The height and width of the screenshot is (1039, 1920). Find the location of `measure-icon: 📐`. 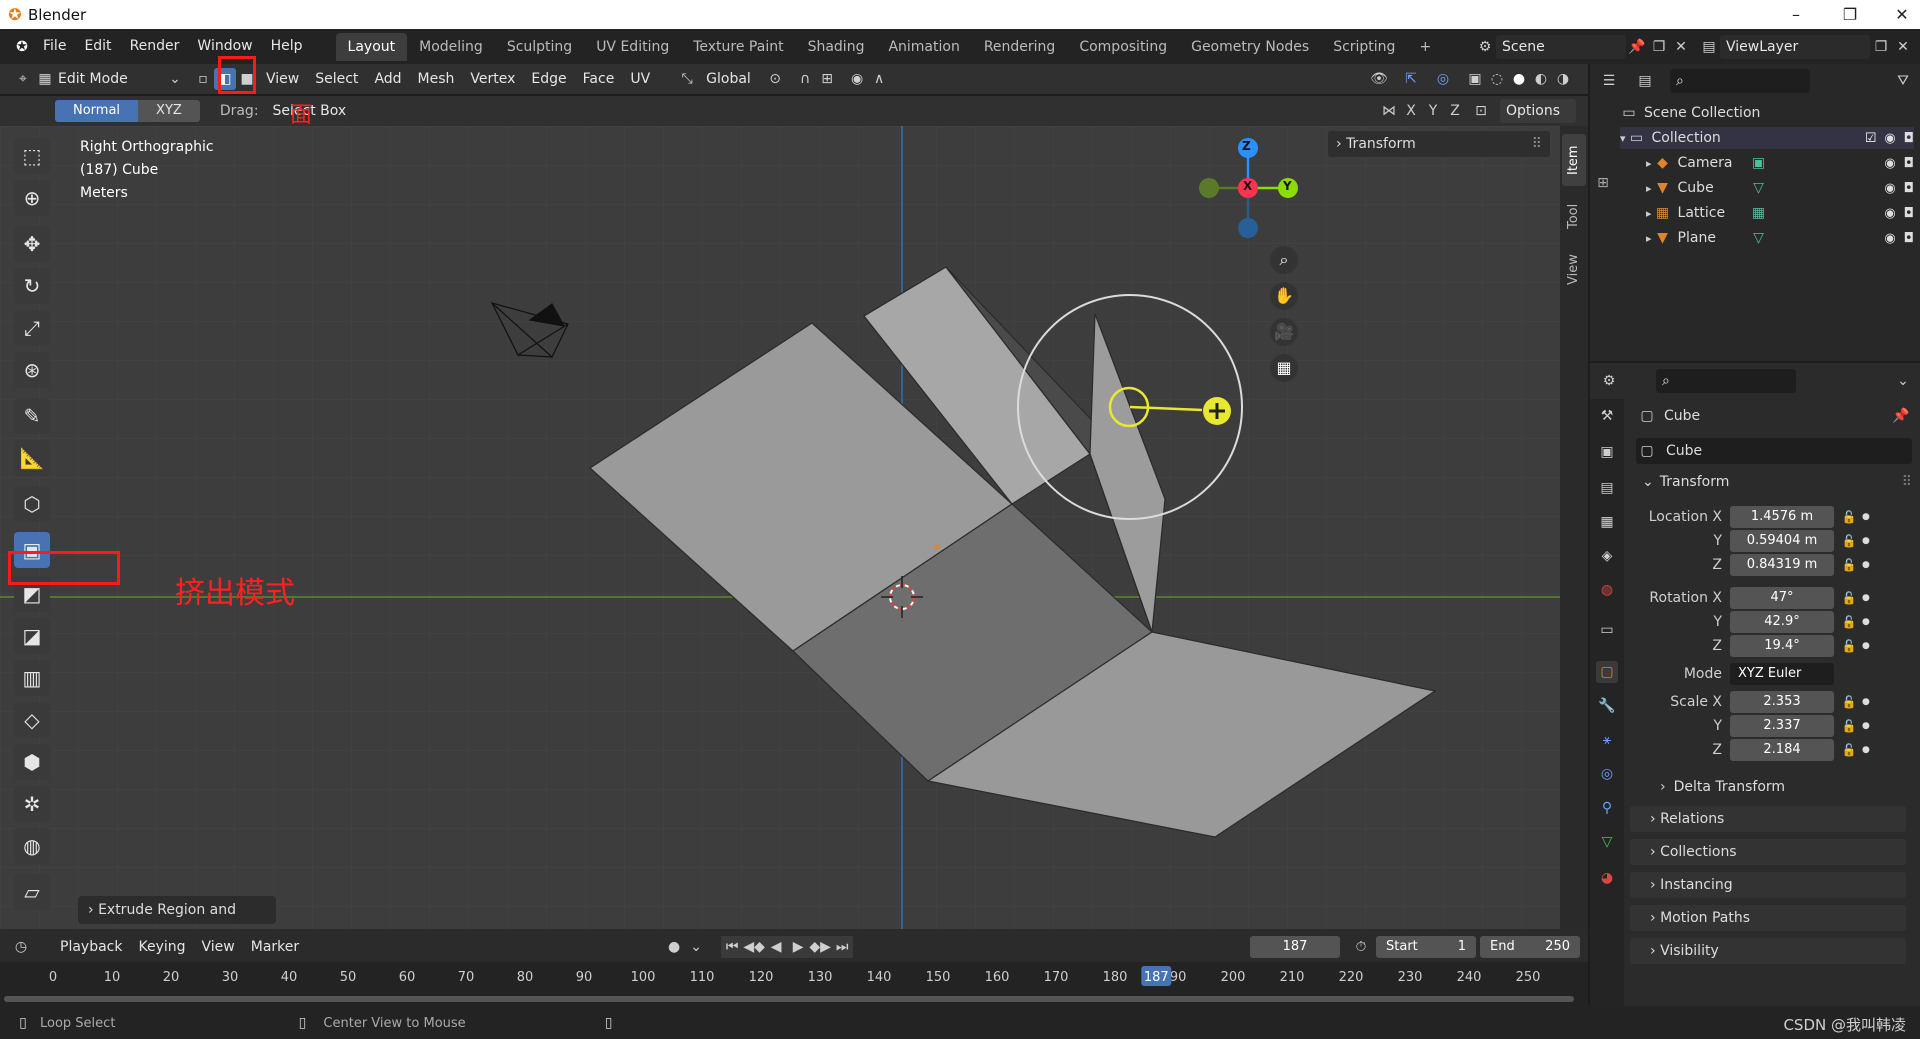

measure-icon: 📐 is located at coordinates (32, 458).